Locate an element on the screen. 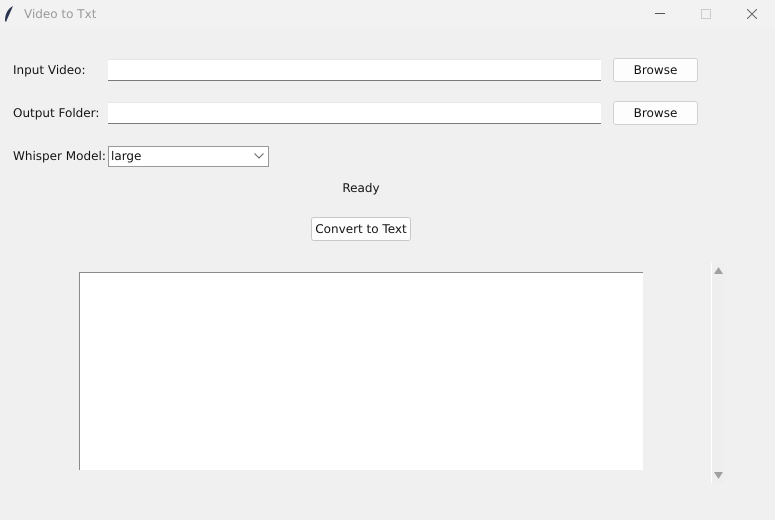 Image resolution: width=775 pixels, height=520 pixels. up-arrow-icon is located at coordinates (718, 270).